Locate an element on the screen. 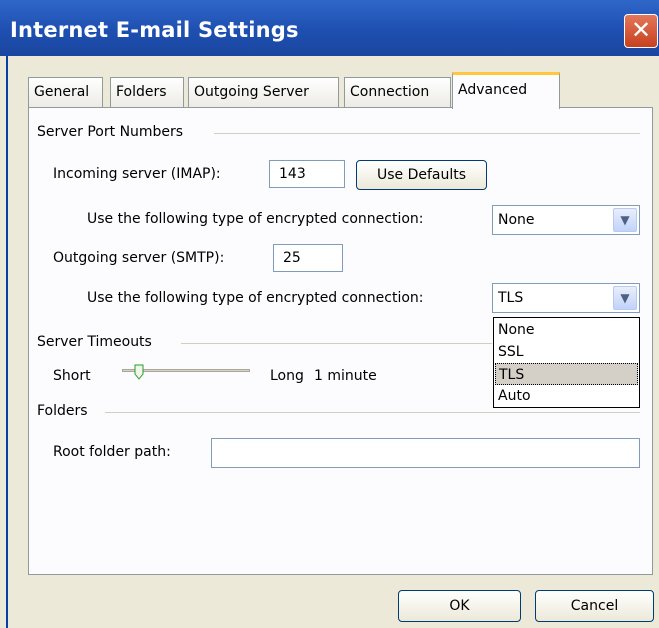 Image resolution: width=659 pixels, height=628 pixels. outgoing-port-input: 25 is located at coordinates (308, 258).